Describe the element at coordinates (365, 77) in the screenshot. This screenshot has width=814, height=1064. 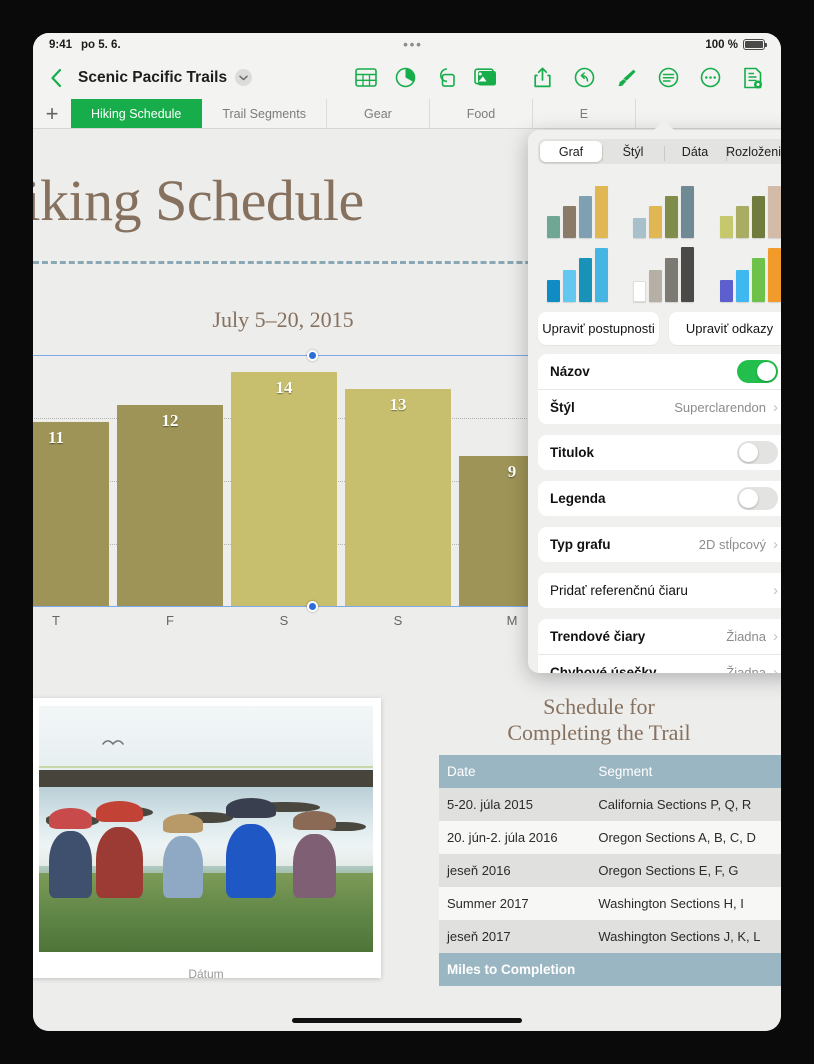
I see `table-icon` at that location.